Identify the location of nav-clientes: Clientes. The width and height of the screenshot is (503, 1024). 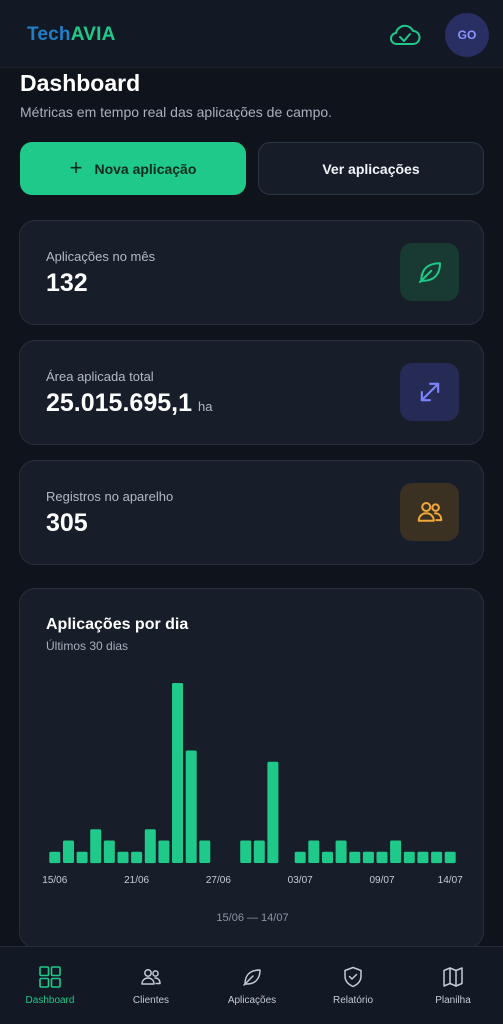
(151, 985).